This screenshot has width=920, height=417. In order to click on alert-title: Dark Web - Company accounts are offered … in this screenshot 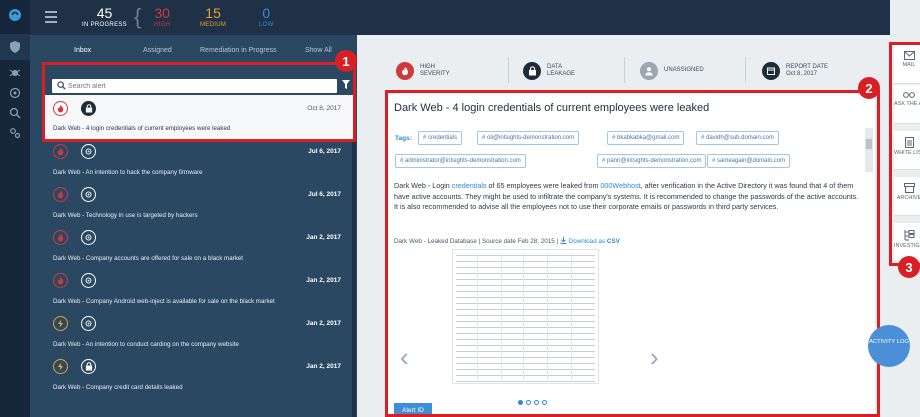, I will do `click(148, 258)`.